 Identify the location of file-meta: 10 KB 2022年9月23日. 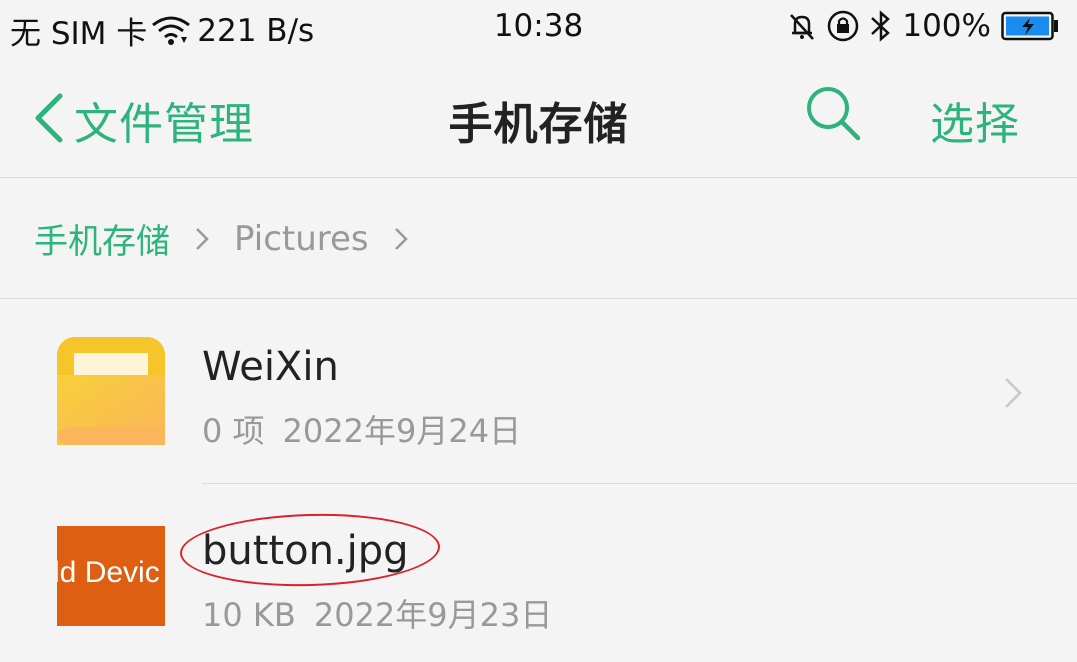
(377, 613).